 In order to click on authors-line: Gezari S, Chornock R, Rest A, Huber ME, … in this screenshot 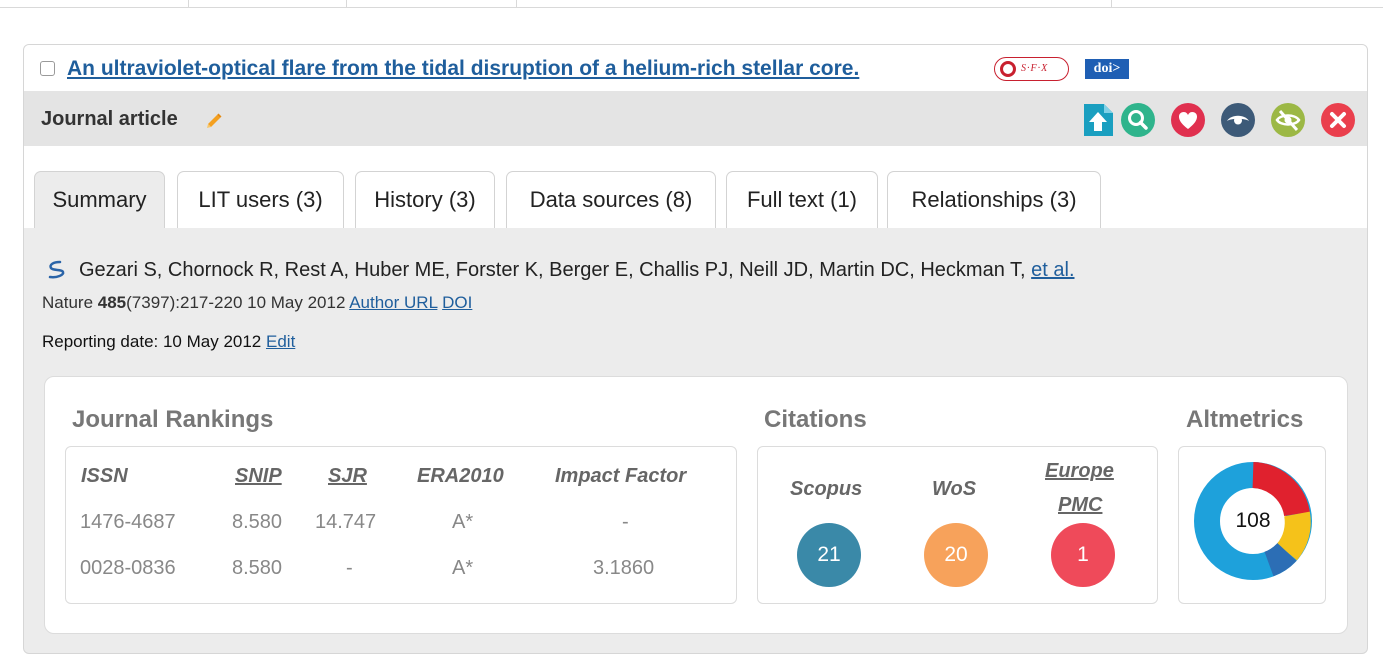, I will do `click(577, 270)`.